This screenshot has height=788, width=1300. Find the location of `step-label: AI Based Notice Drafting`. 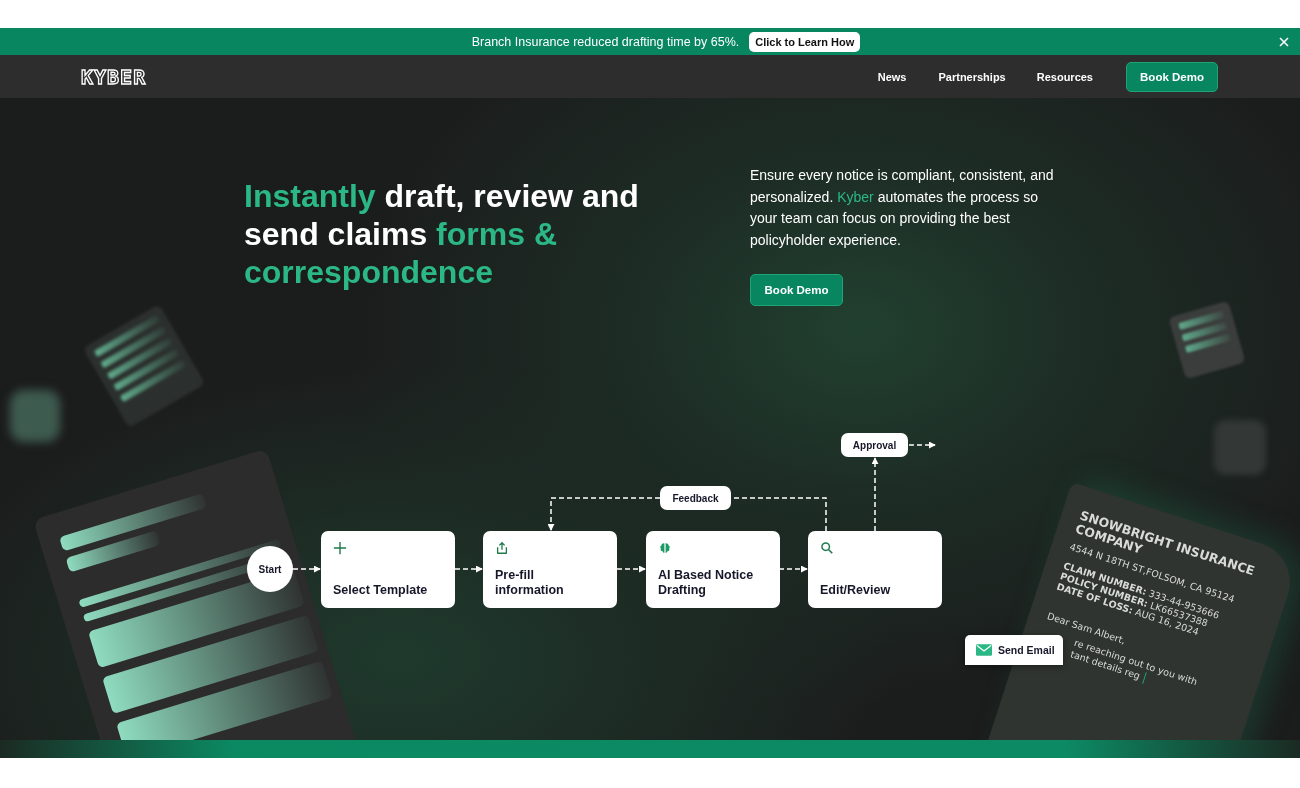

step-label: AI Based Notice Drafting is located at coordinates (706, 583).